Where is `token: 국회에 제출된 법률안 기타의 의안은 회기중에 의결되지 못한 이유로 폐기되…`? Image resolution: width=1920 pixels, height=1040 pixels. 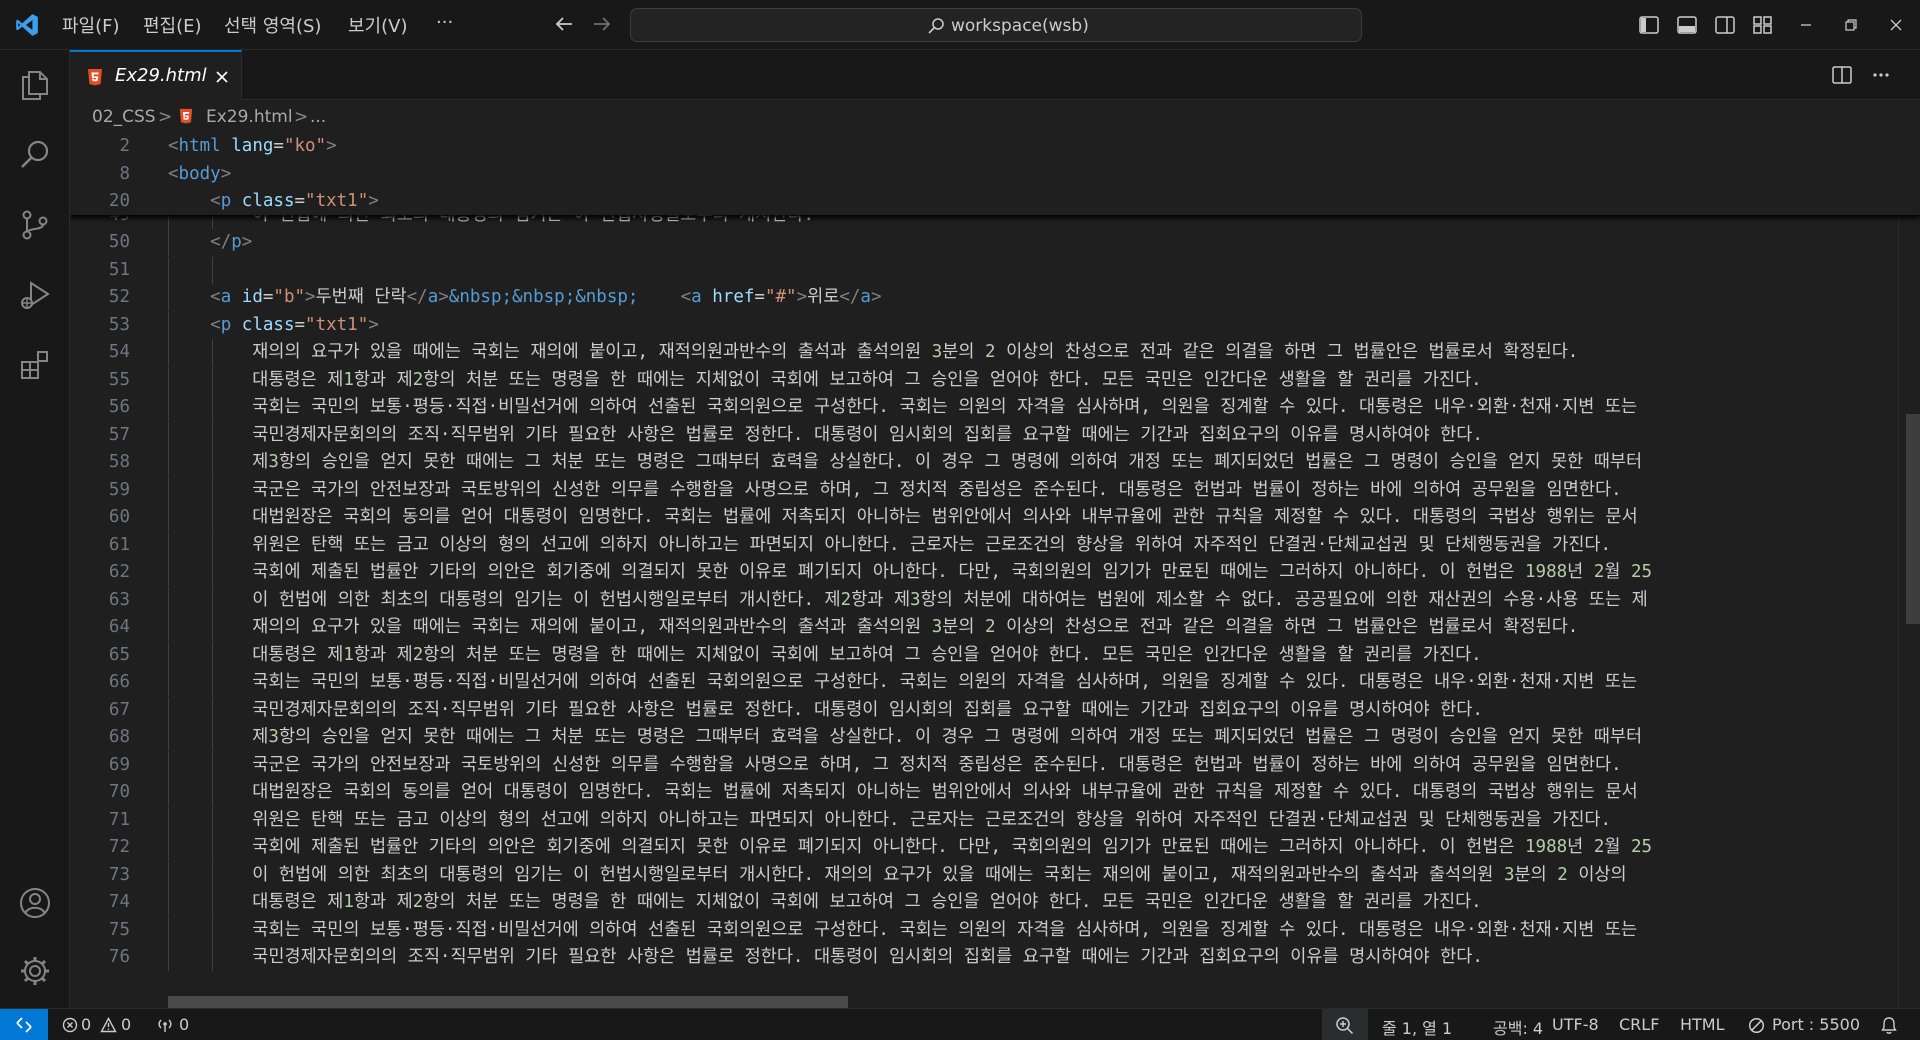
token: 국회에 제출된 법률안 기타의 의안은 회기중에 의결되지 못한 이유로 폐기되… is located at coordinates (847, 572).